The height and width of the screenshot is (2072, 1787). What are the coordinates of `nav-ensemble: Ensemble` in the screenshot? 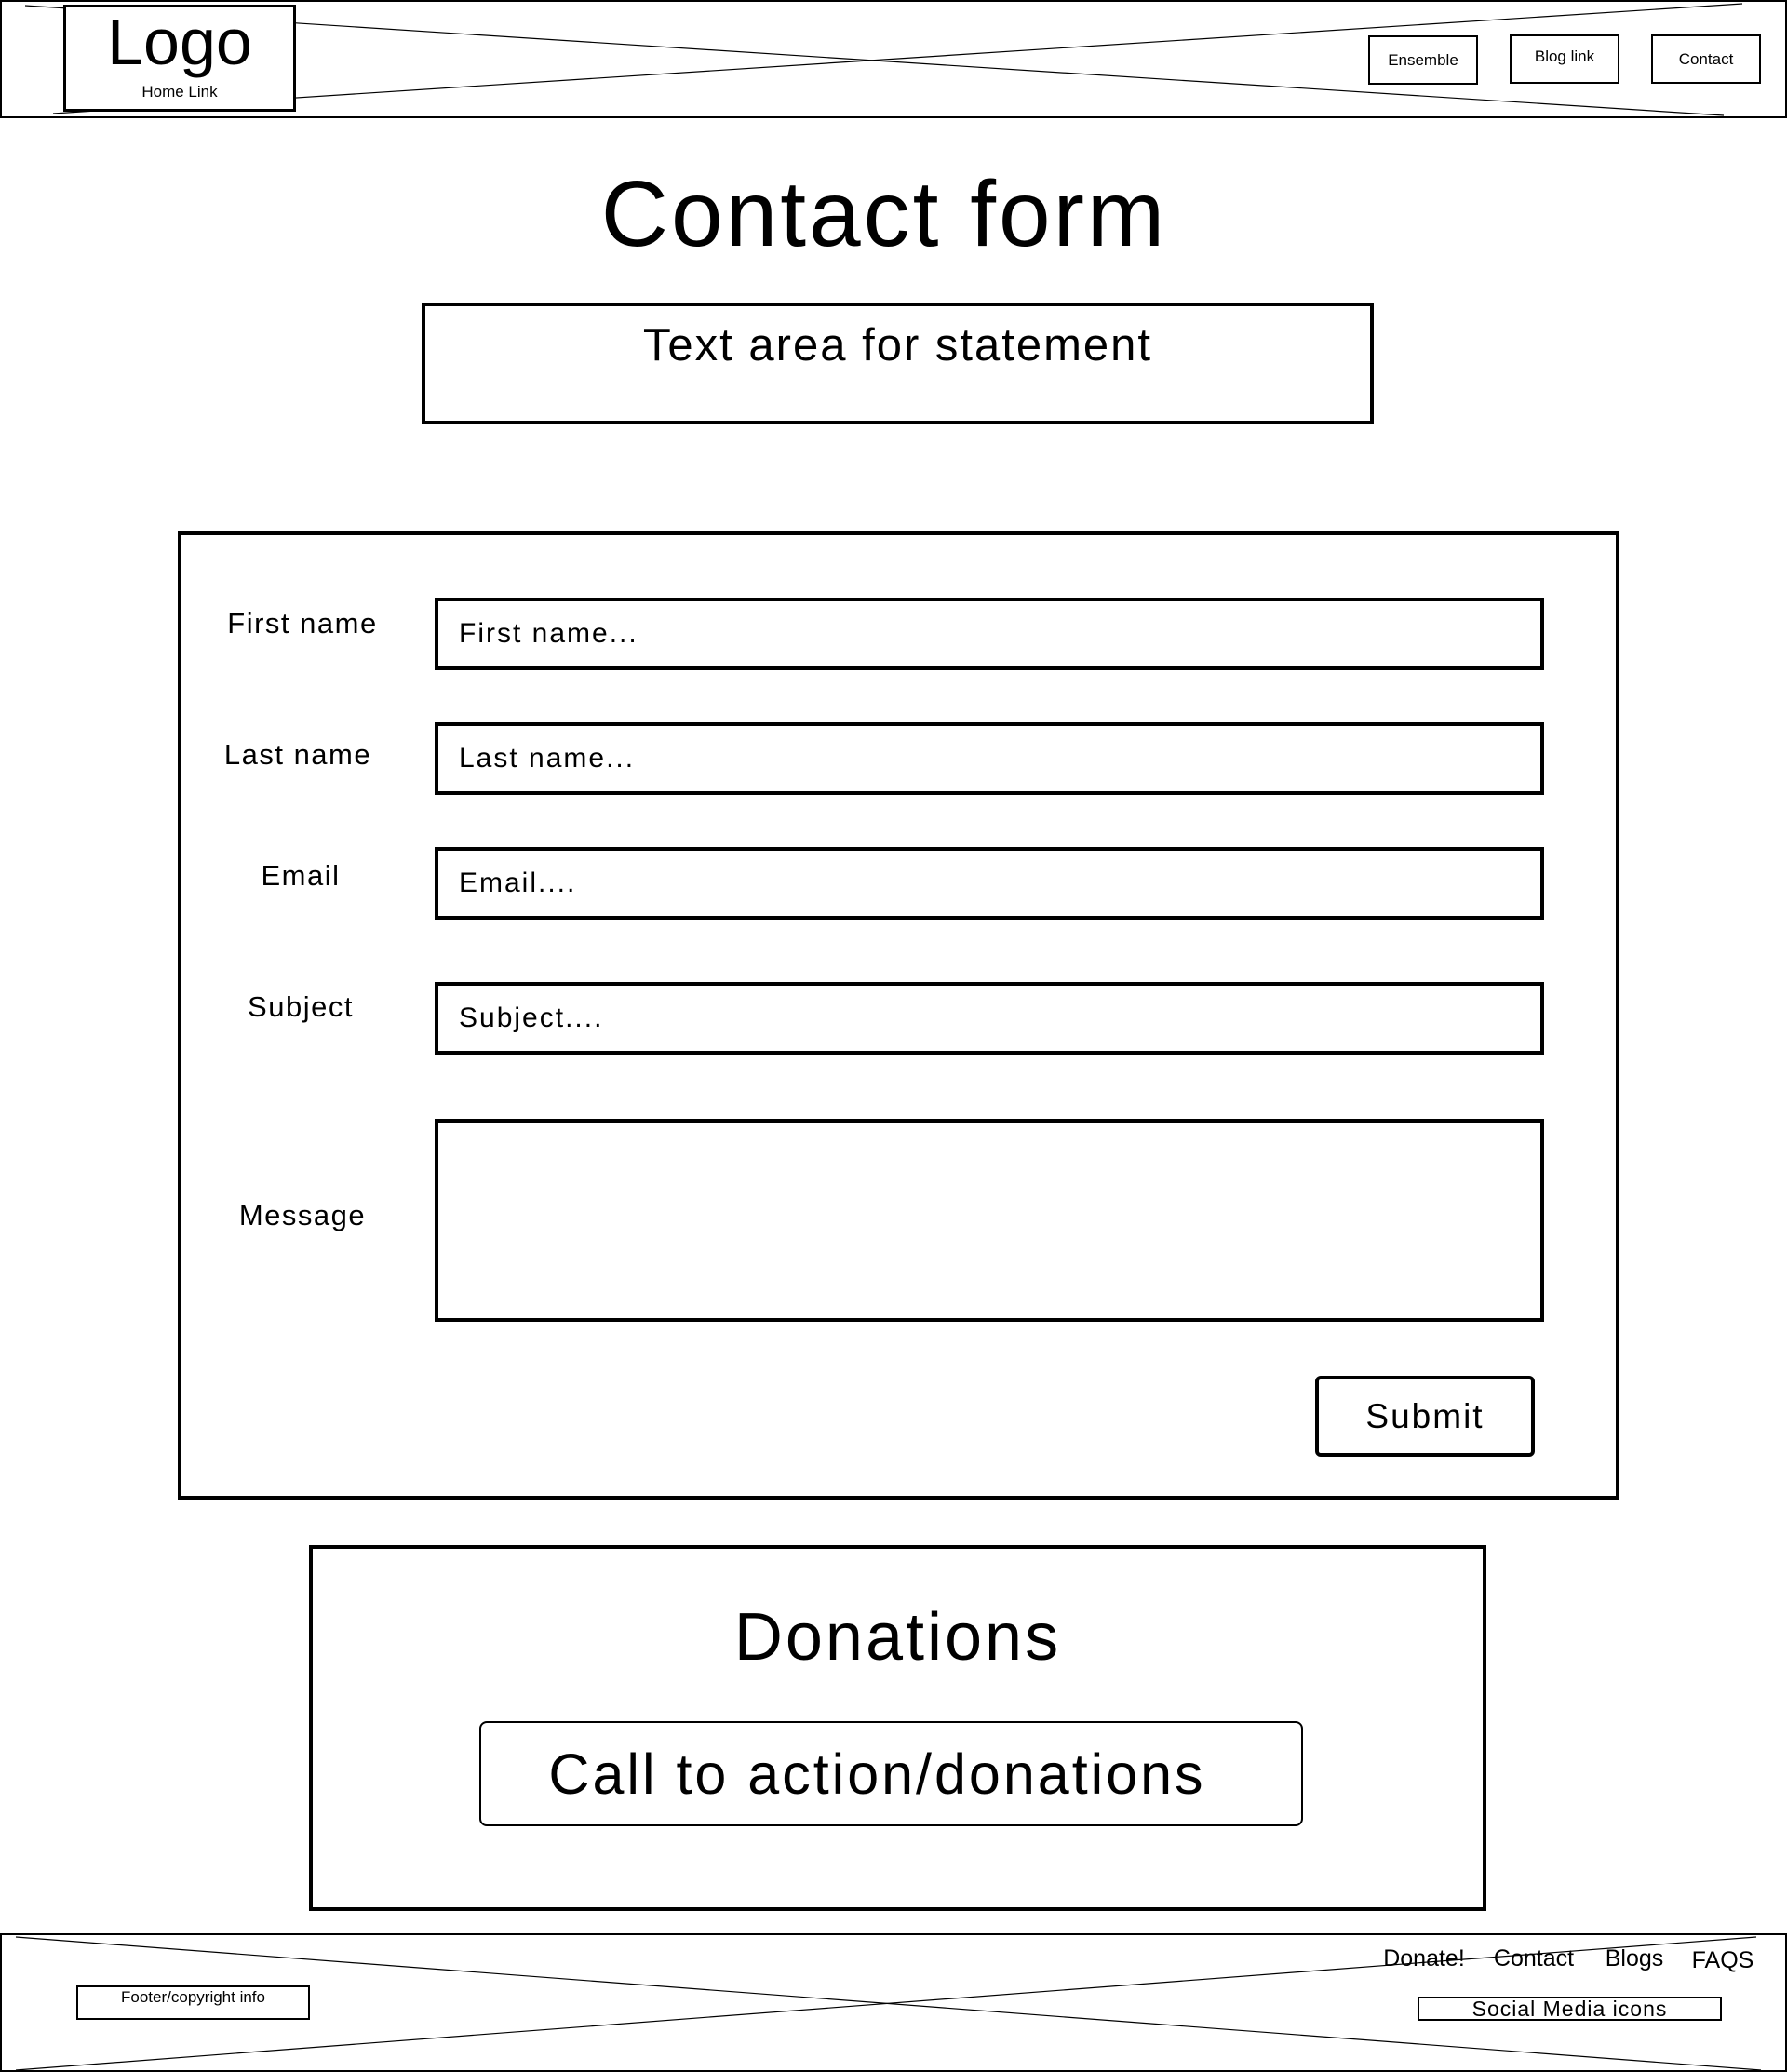 It's located at (1423, 60).